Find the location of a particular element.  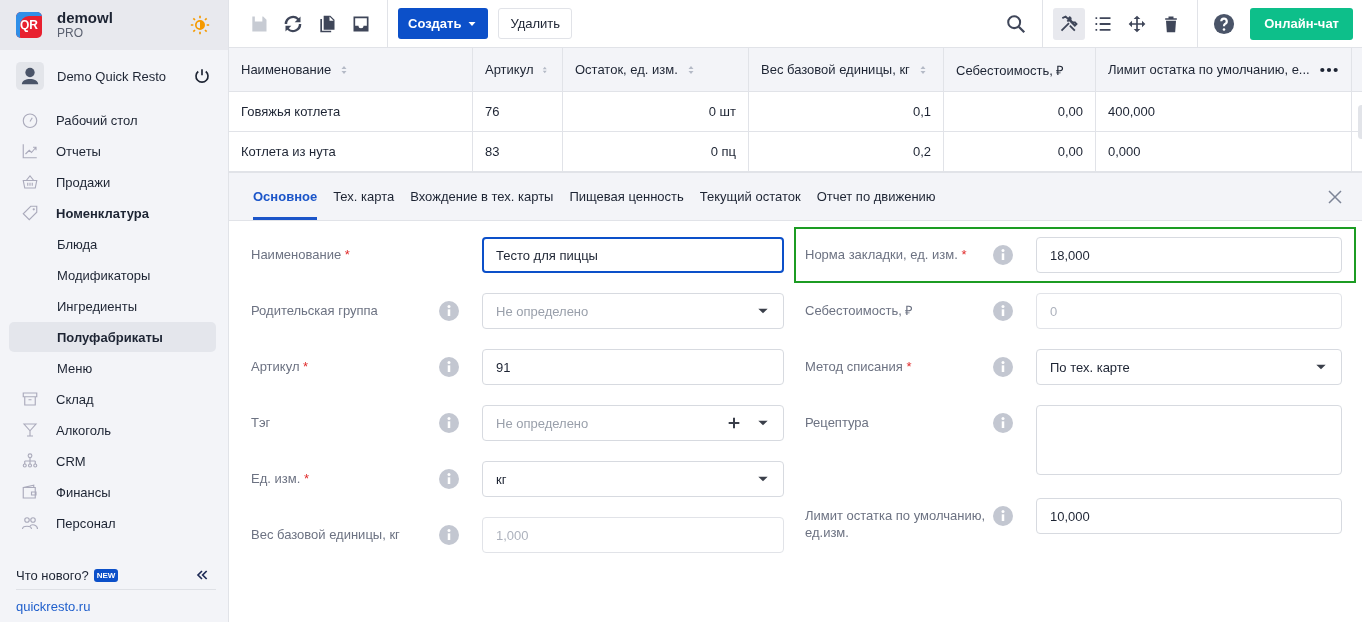

cocktail-glass-icon is located at coordinates (30, 430).